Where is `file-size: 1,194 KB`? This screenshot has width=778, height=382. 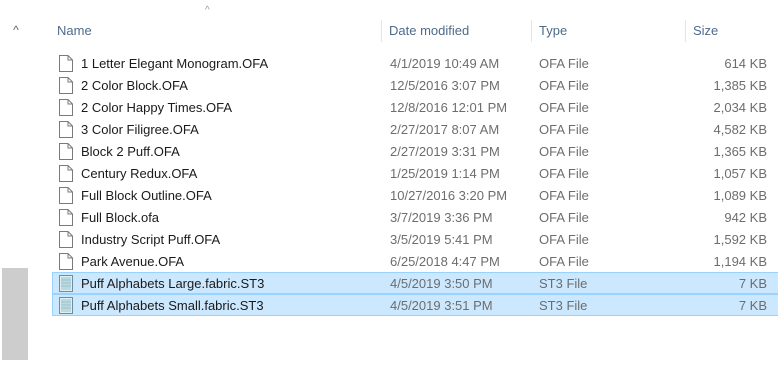 file-size: 1,194 KB is located at coordinates (740, 261).